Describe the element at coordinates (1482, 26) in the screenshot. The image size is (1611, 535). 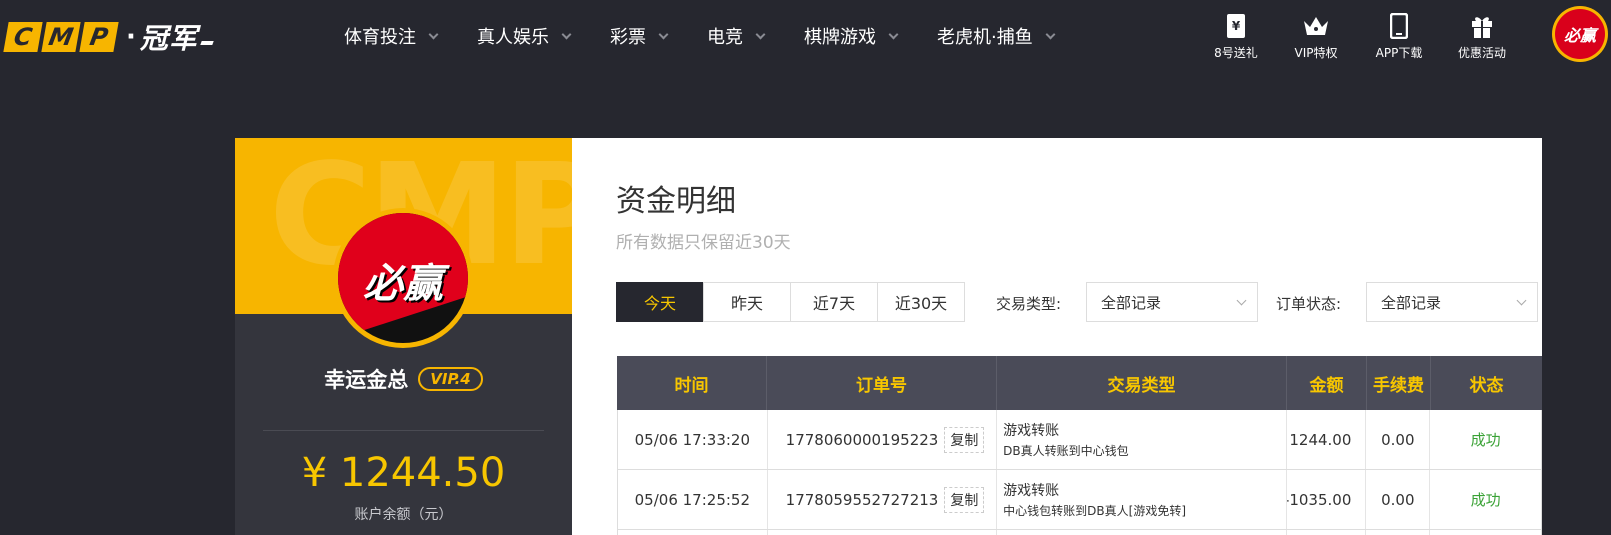
I see `gift-icon` at that location.